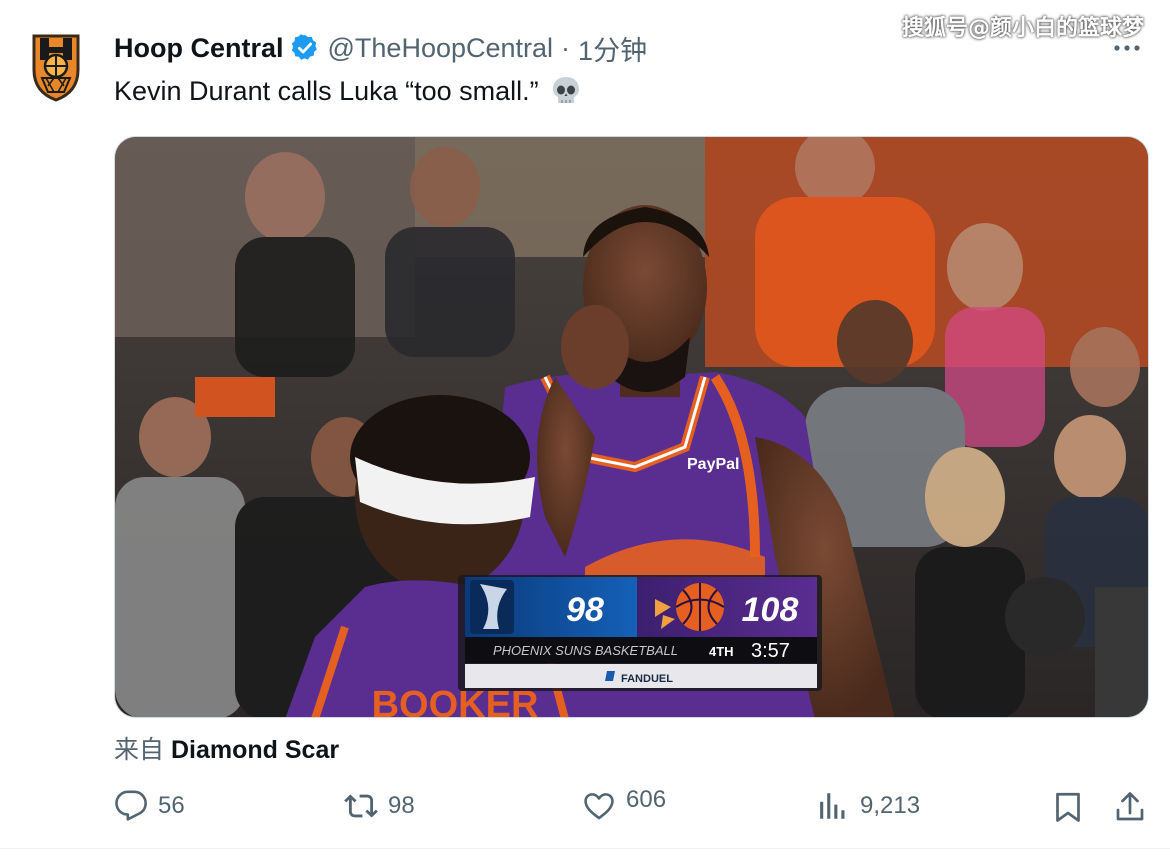 Image resolution: width=1170 pixels, height=862 pixels. Describe the element at coordinates (599, 806) in the screenshot. I see `heart-icon` at that location.